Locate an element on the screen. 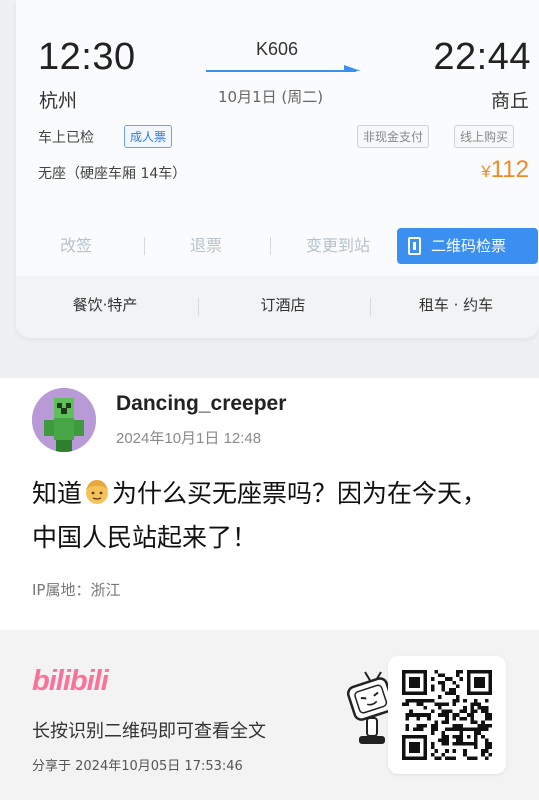 This screenshot has width=539, height=800. qr-check-label: 二维码检票 is located at coordinates (469, 246).